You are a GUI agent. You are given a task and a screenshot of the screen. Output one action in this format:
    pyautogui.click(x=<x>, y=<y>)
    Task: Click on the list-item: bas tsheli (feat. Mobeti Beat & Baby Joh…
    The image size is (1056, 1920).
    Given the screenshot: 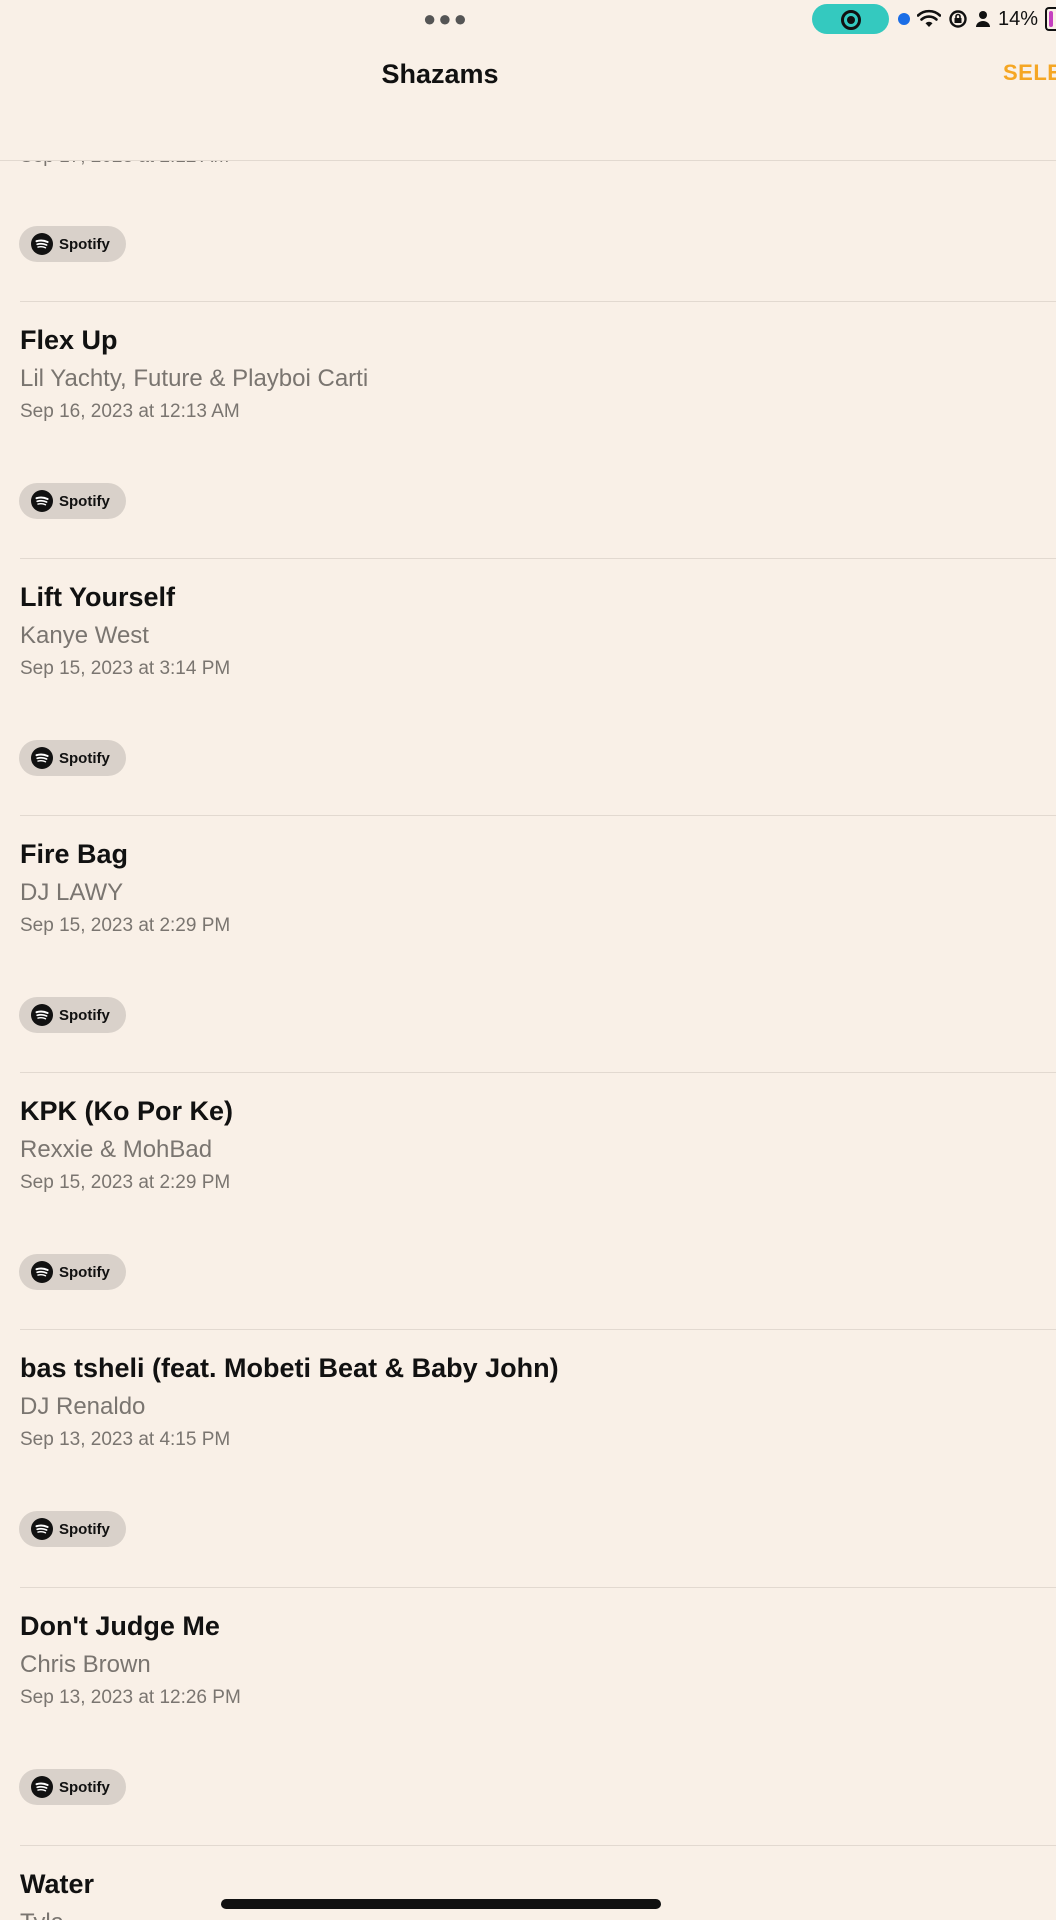 What is the action you would take?
    pyautogui.click(x=528, y=1457)
    